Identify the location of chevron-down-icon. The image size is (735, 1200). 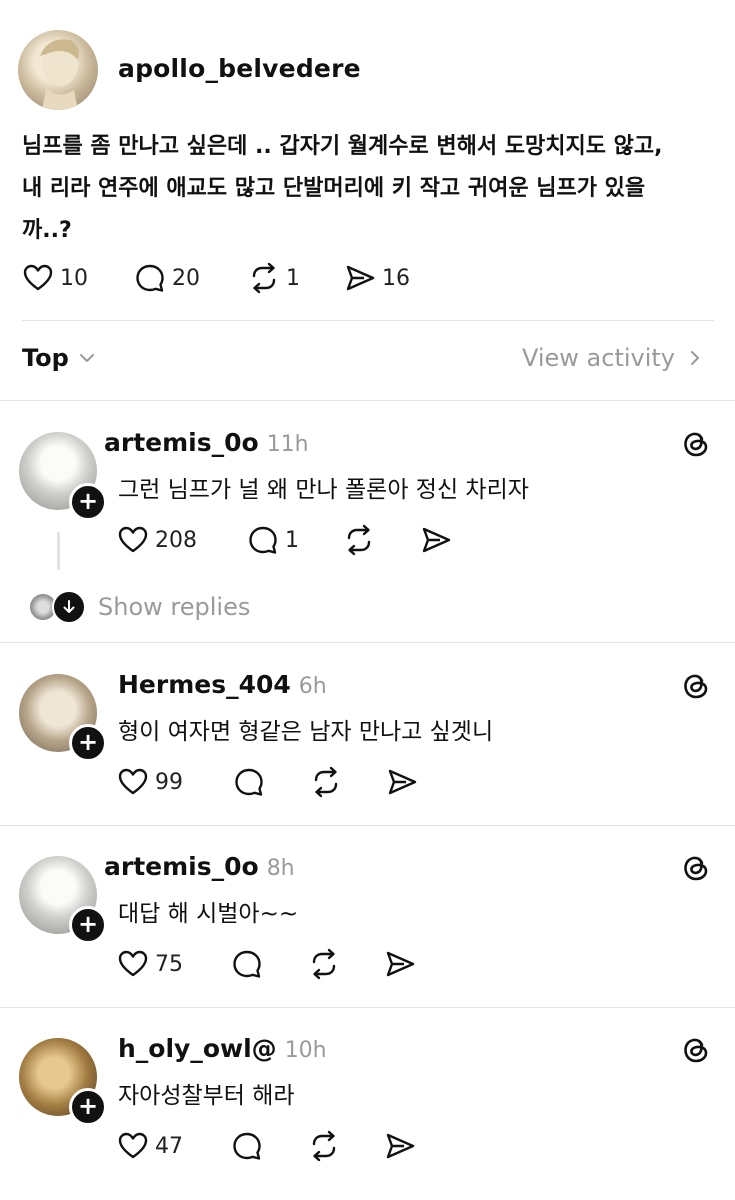
(86, 358).